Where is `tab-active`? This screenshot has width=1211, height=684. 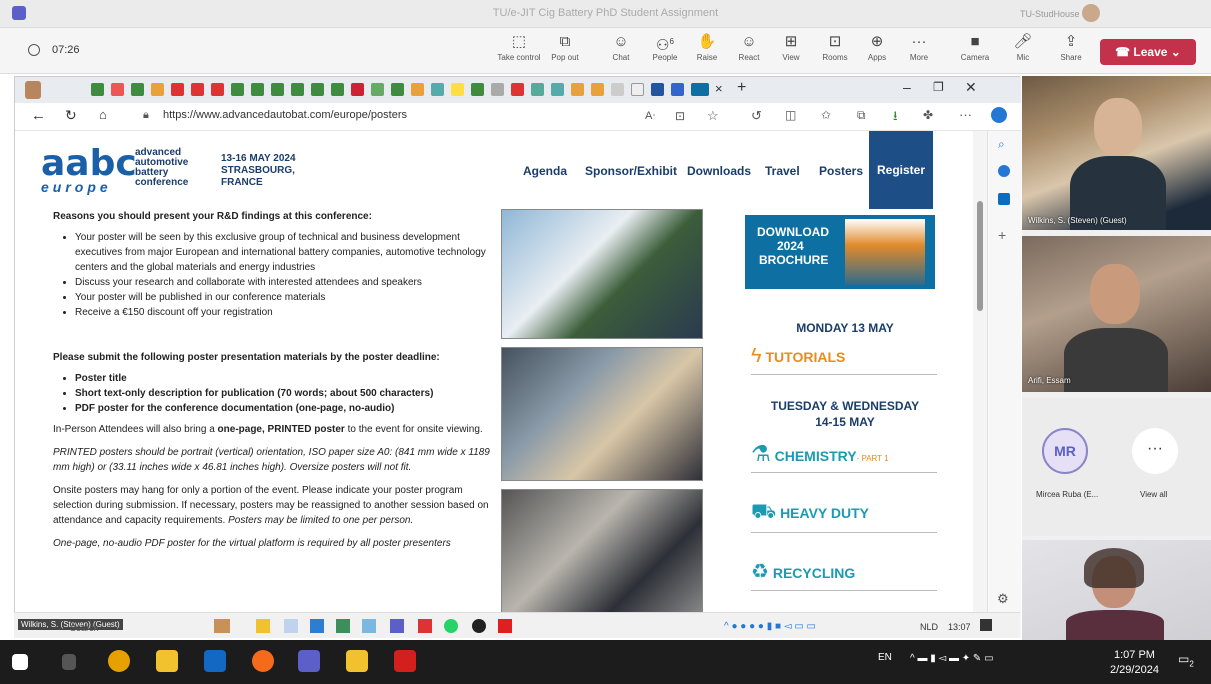
tab-active is located at coordinates (700, 89).